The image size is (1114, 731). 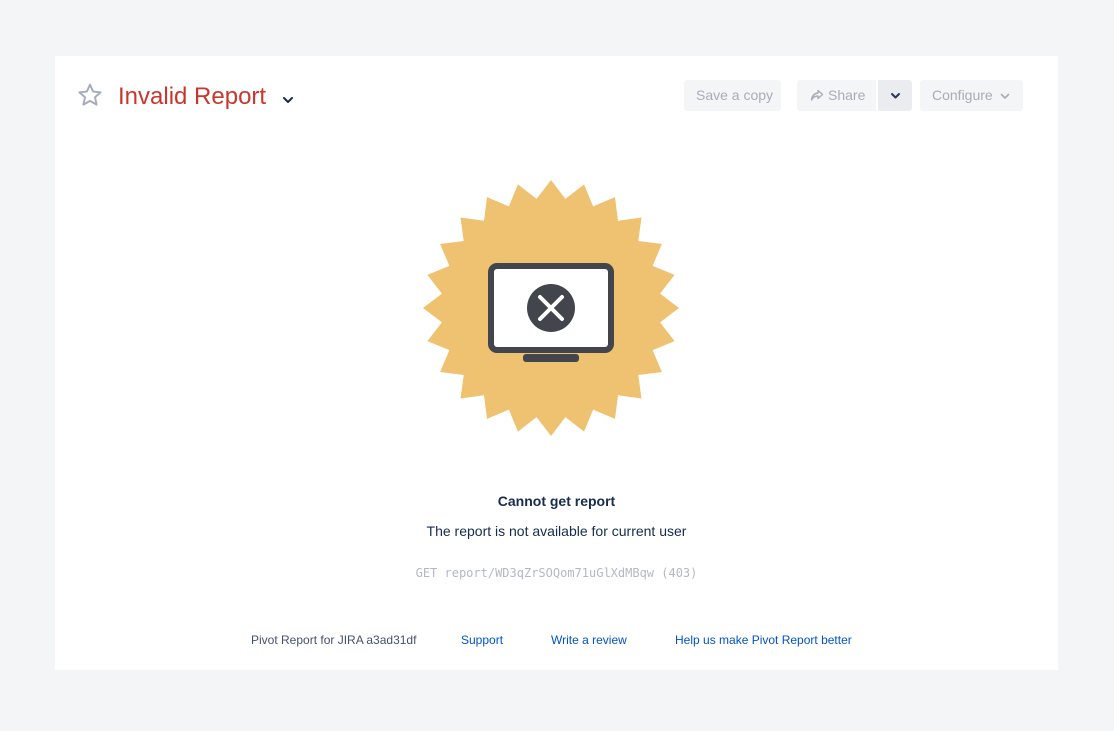 What do you see at coordinates (90, 95) in the screenshot?
I see `star-icon` at bounding box center [90, 95].